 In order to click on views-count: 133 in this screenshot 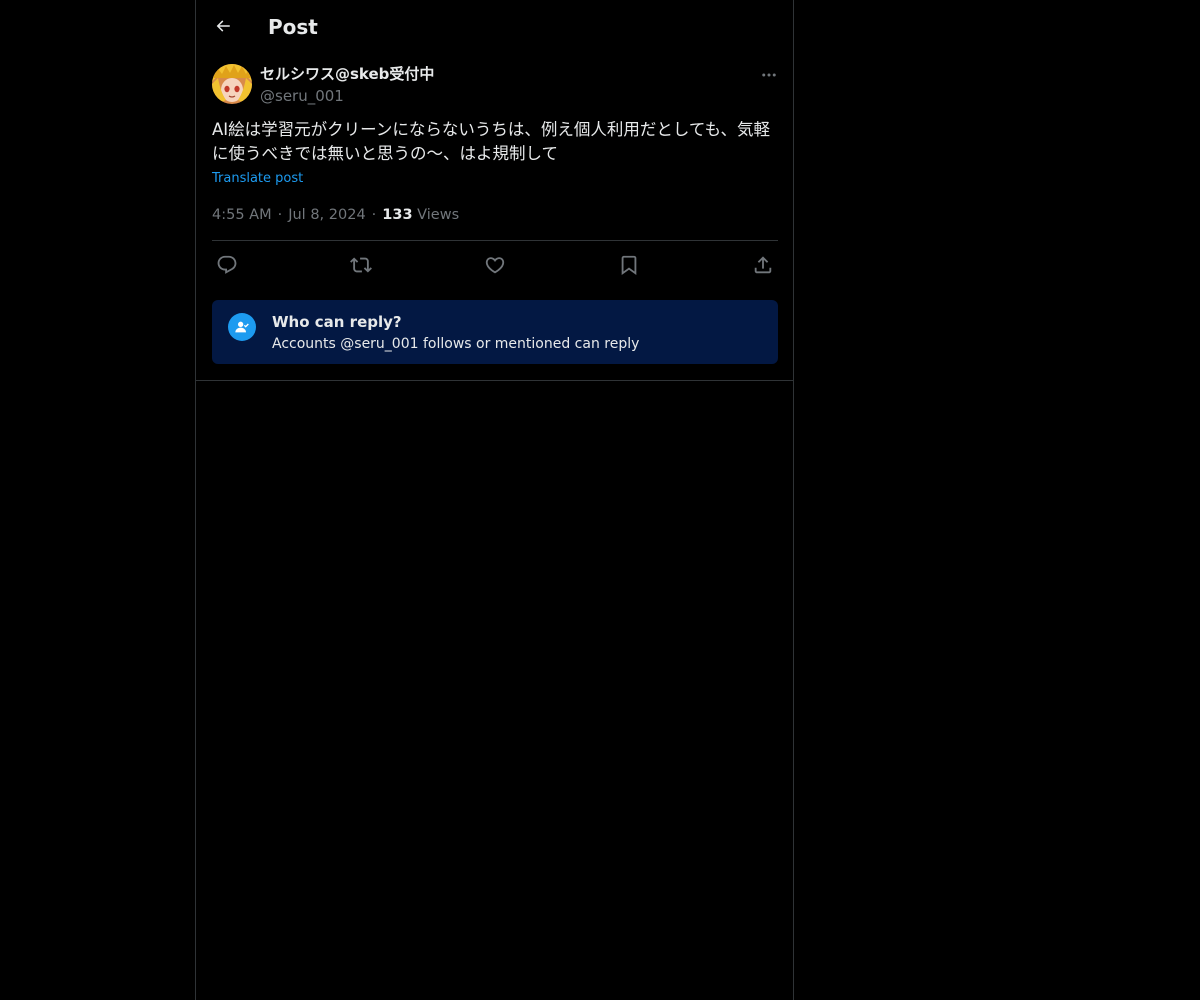, I will do `click(397, 215)`.